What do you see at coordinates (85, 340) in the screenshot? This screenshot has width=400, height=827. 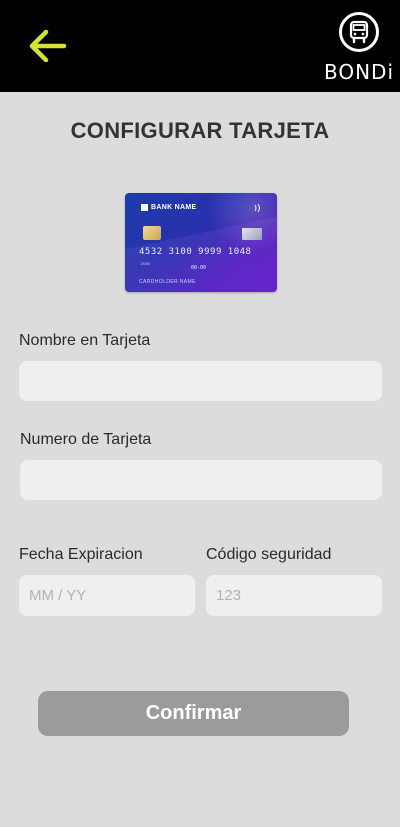 I see `name-label: Nombre en Tarjeta` at bounding box center [85, 340].